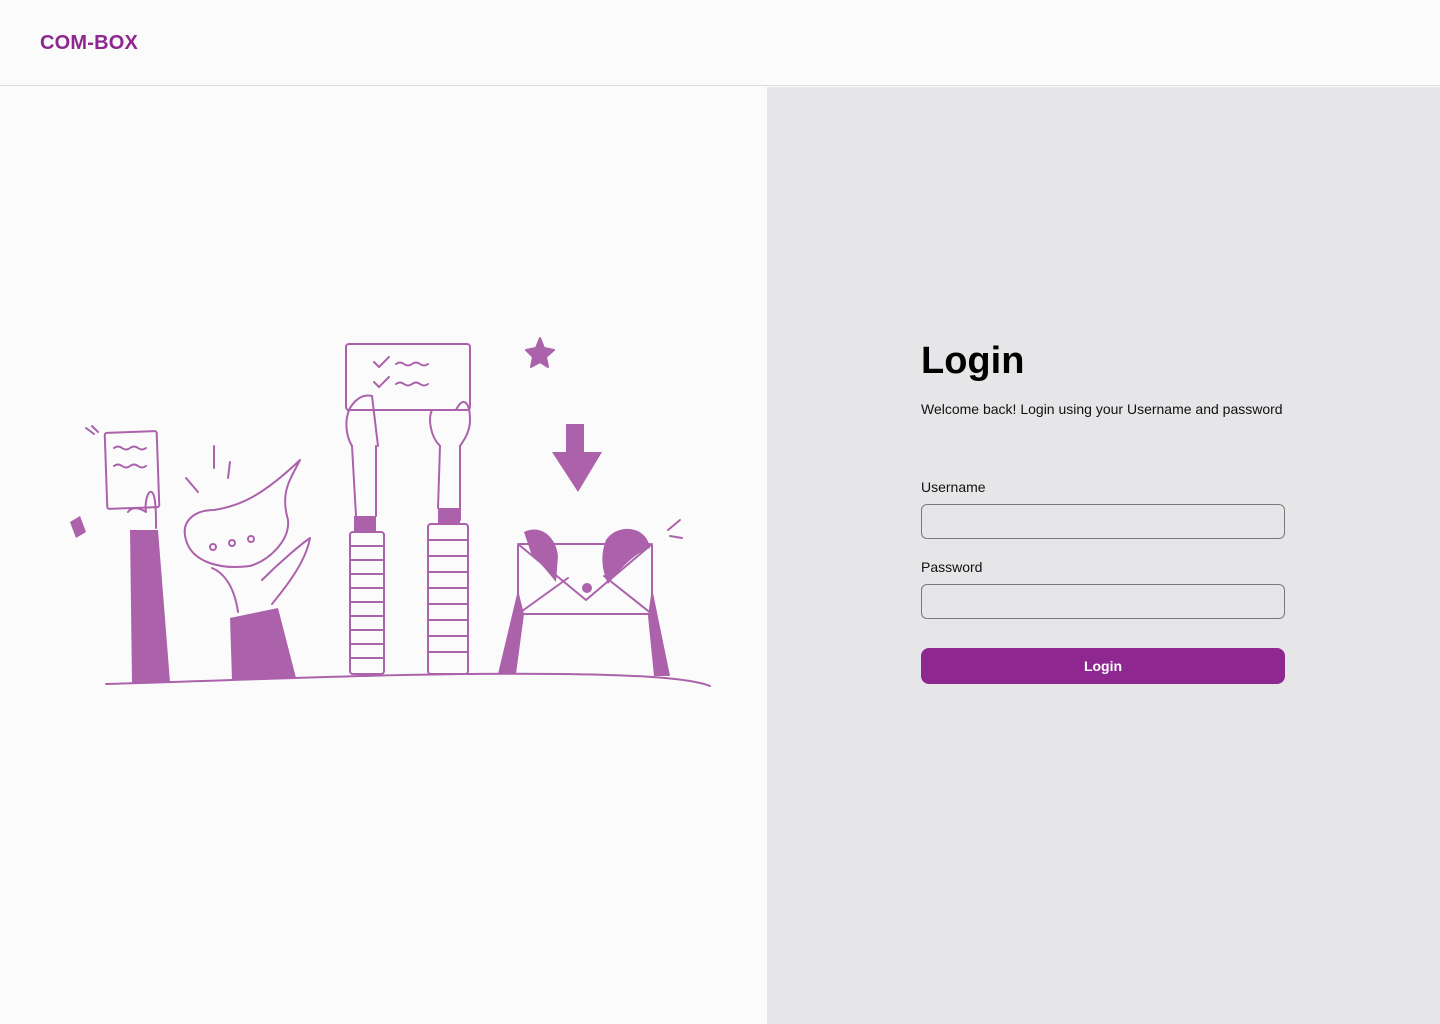  I want to click on brand-logo: COM-BOX, so click(89, 43).